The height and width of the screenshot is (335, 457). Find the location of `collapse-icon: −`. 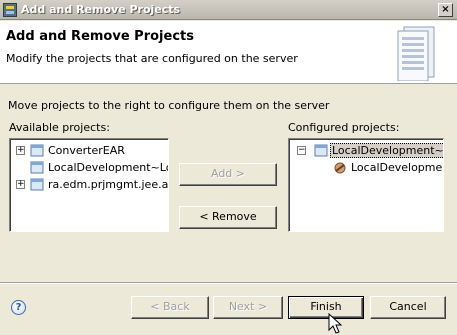

collapse-icon: − is located at coordinates (301, 150).